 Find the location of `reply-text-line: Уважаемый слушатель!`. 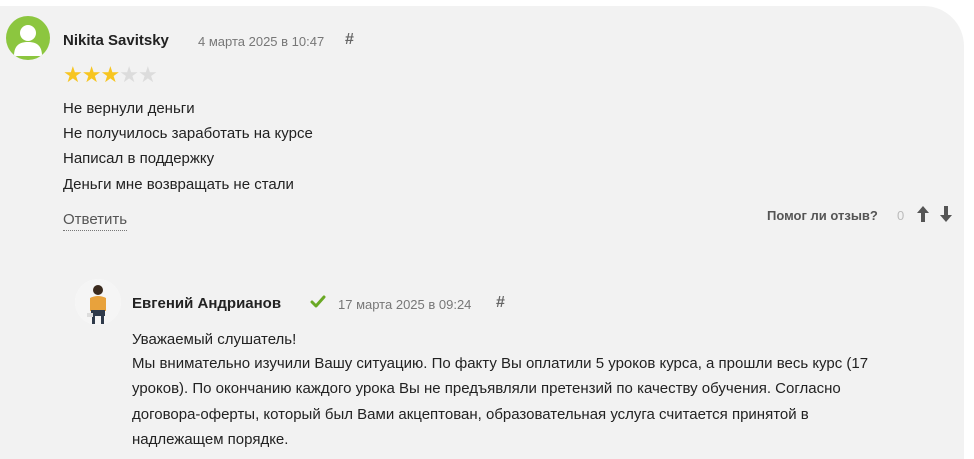

reply-text-line: Уважаемый слушатель! is located at coordinates (214, 339).